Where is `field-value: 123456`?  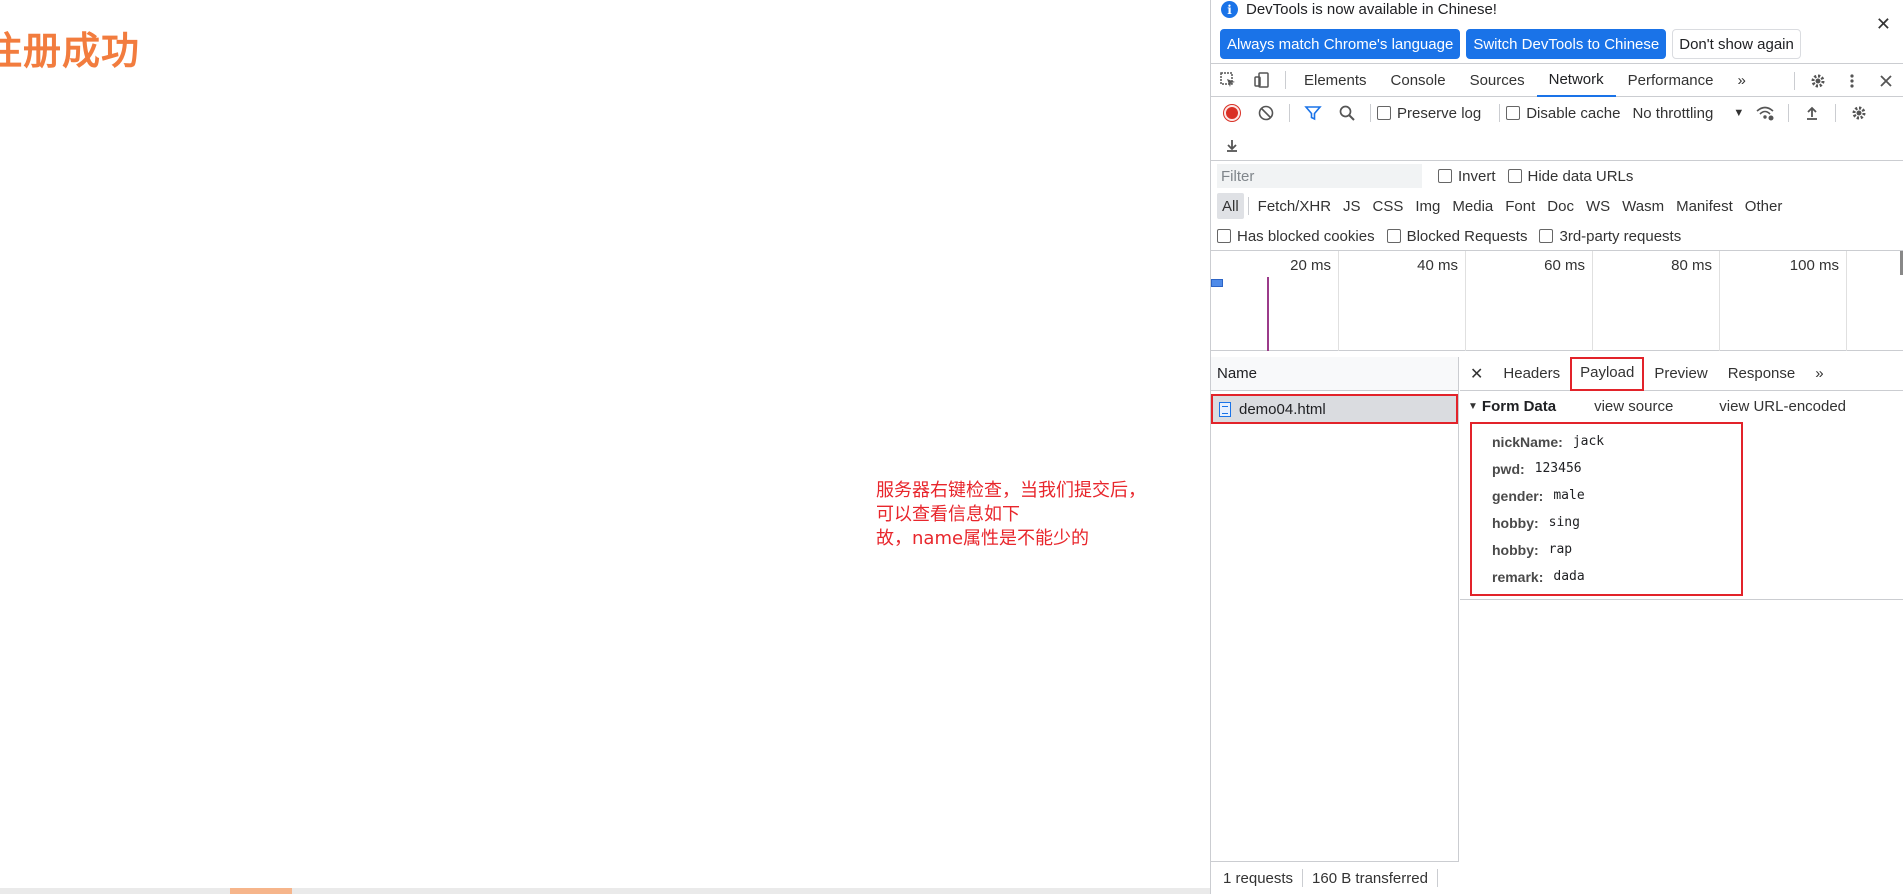 field-value: 123456 is located at coordinates (1558, 468).